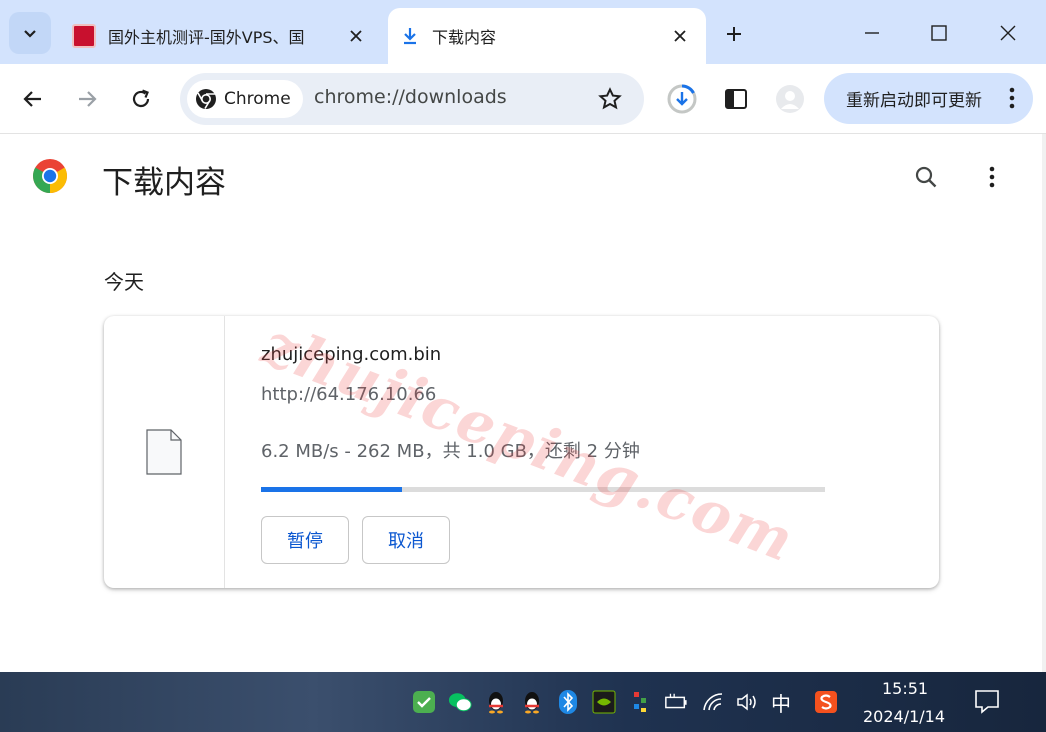  I want to click on download-icon, so click(410, 36).